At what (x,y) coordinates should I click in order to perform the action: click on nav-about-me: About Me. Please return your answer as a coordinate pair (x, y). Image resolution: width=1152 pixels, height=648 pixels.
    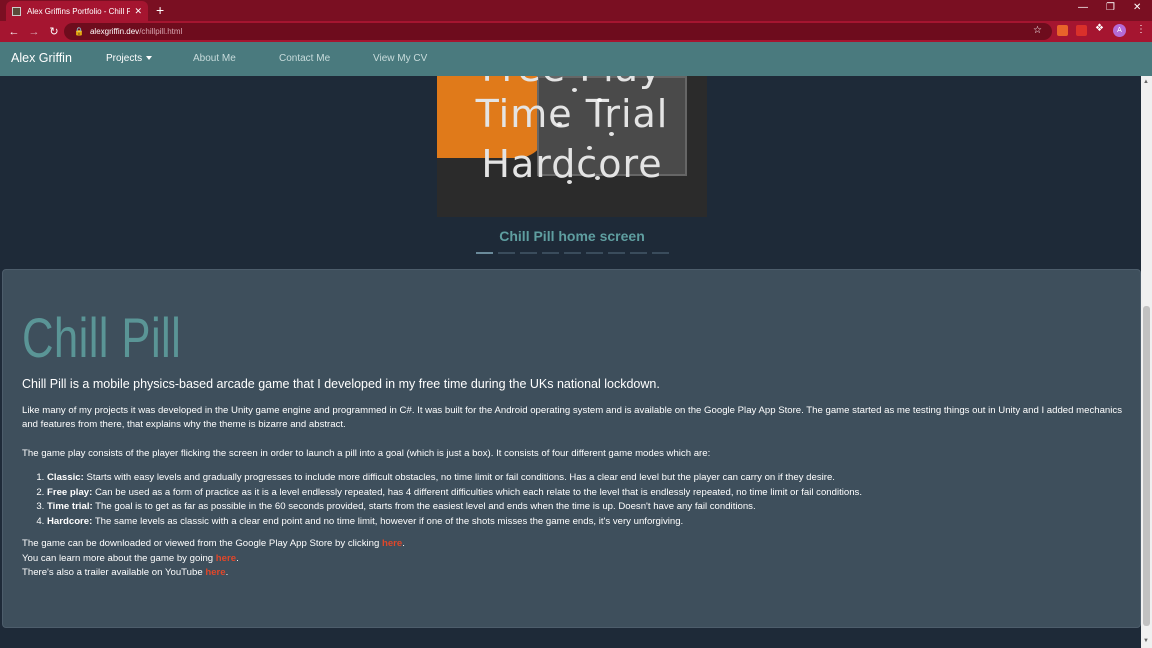
    Looking at the image, I should click on (214, 58).